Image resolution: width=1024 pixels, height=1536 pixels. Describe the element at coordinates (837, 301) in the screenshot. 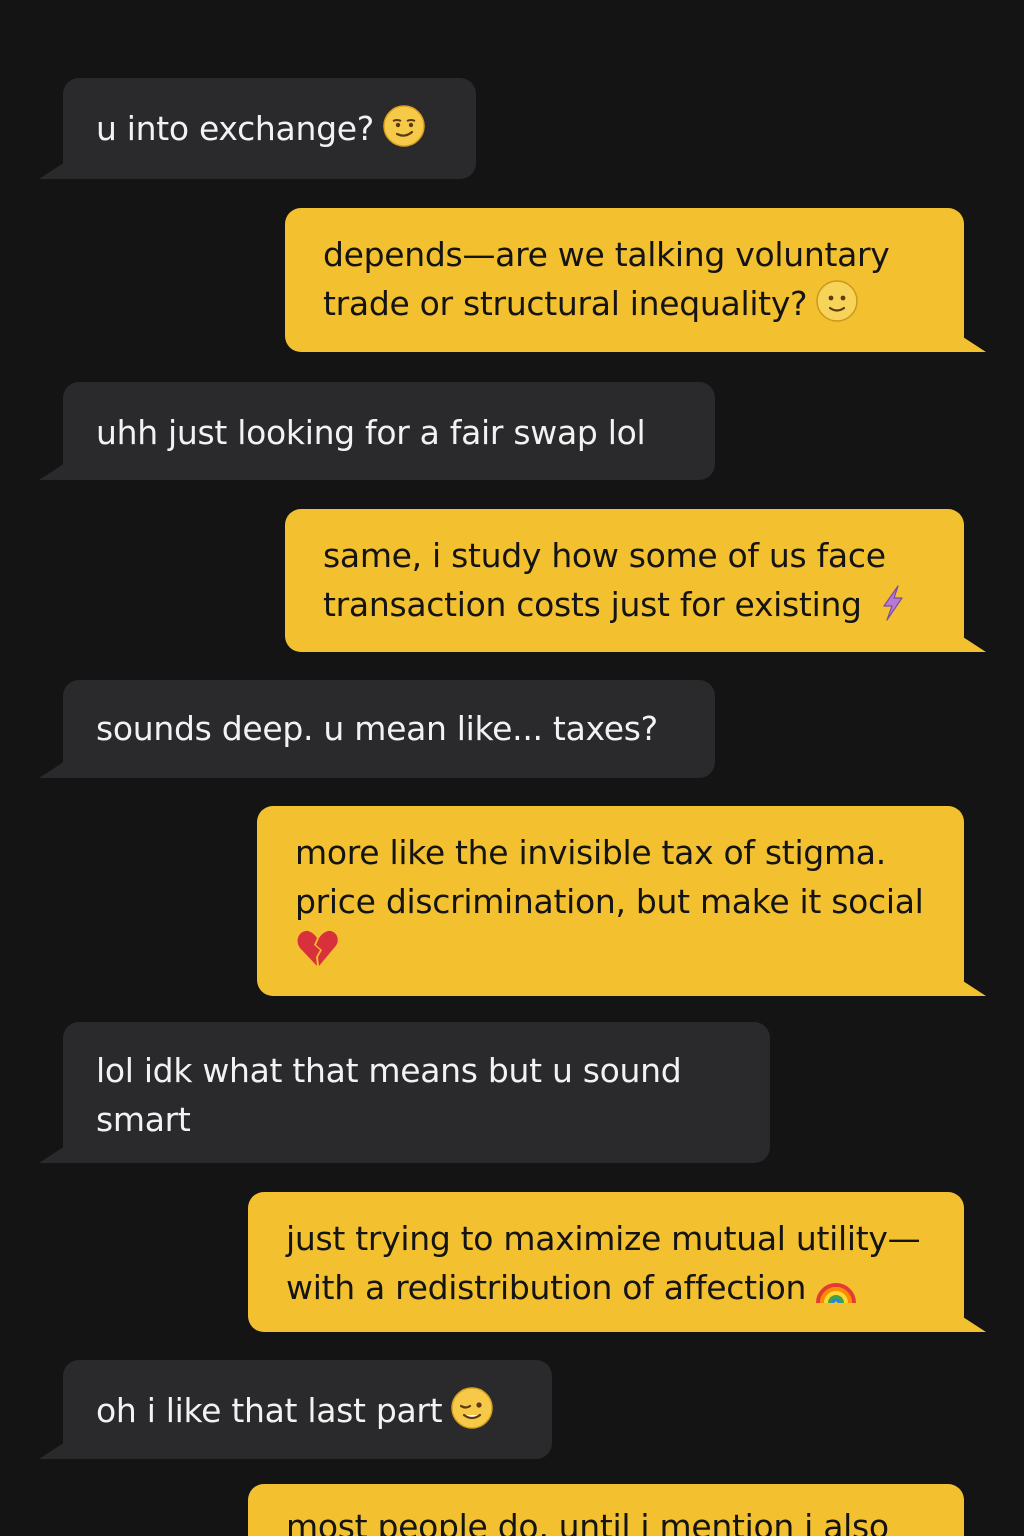

I see `slightly-smiling-face-icon` at that location.